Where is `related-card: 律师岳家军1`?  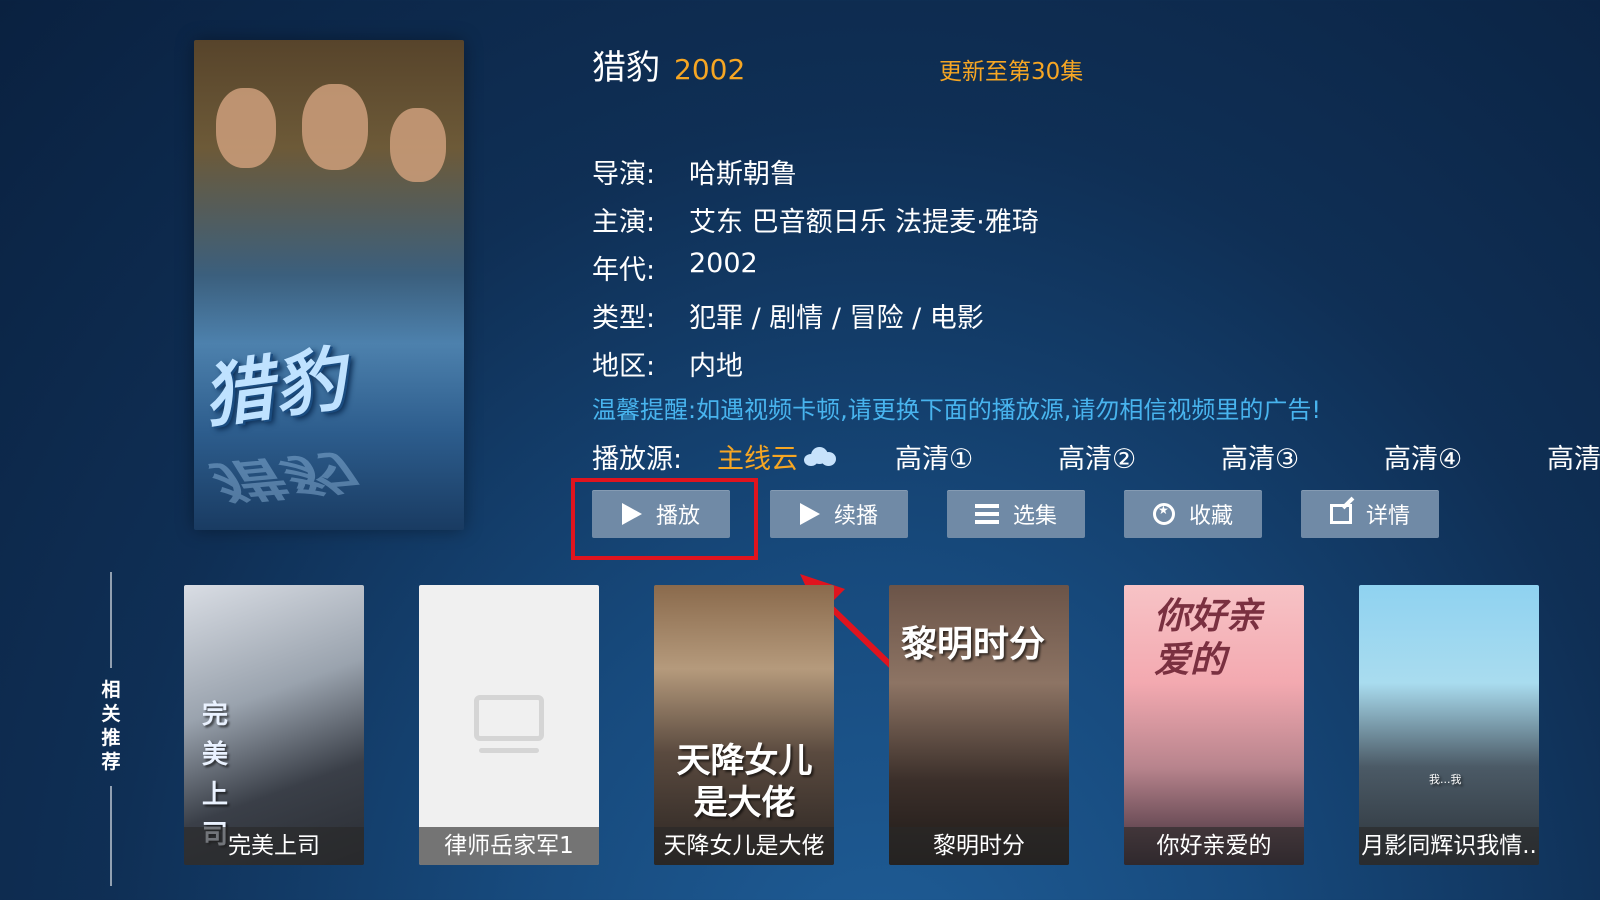
related-card: 律师岳家军1 is located at coordinates (509, 725).